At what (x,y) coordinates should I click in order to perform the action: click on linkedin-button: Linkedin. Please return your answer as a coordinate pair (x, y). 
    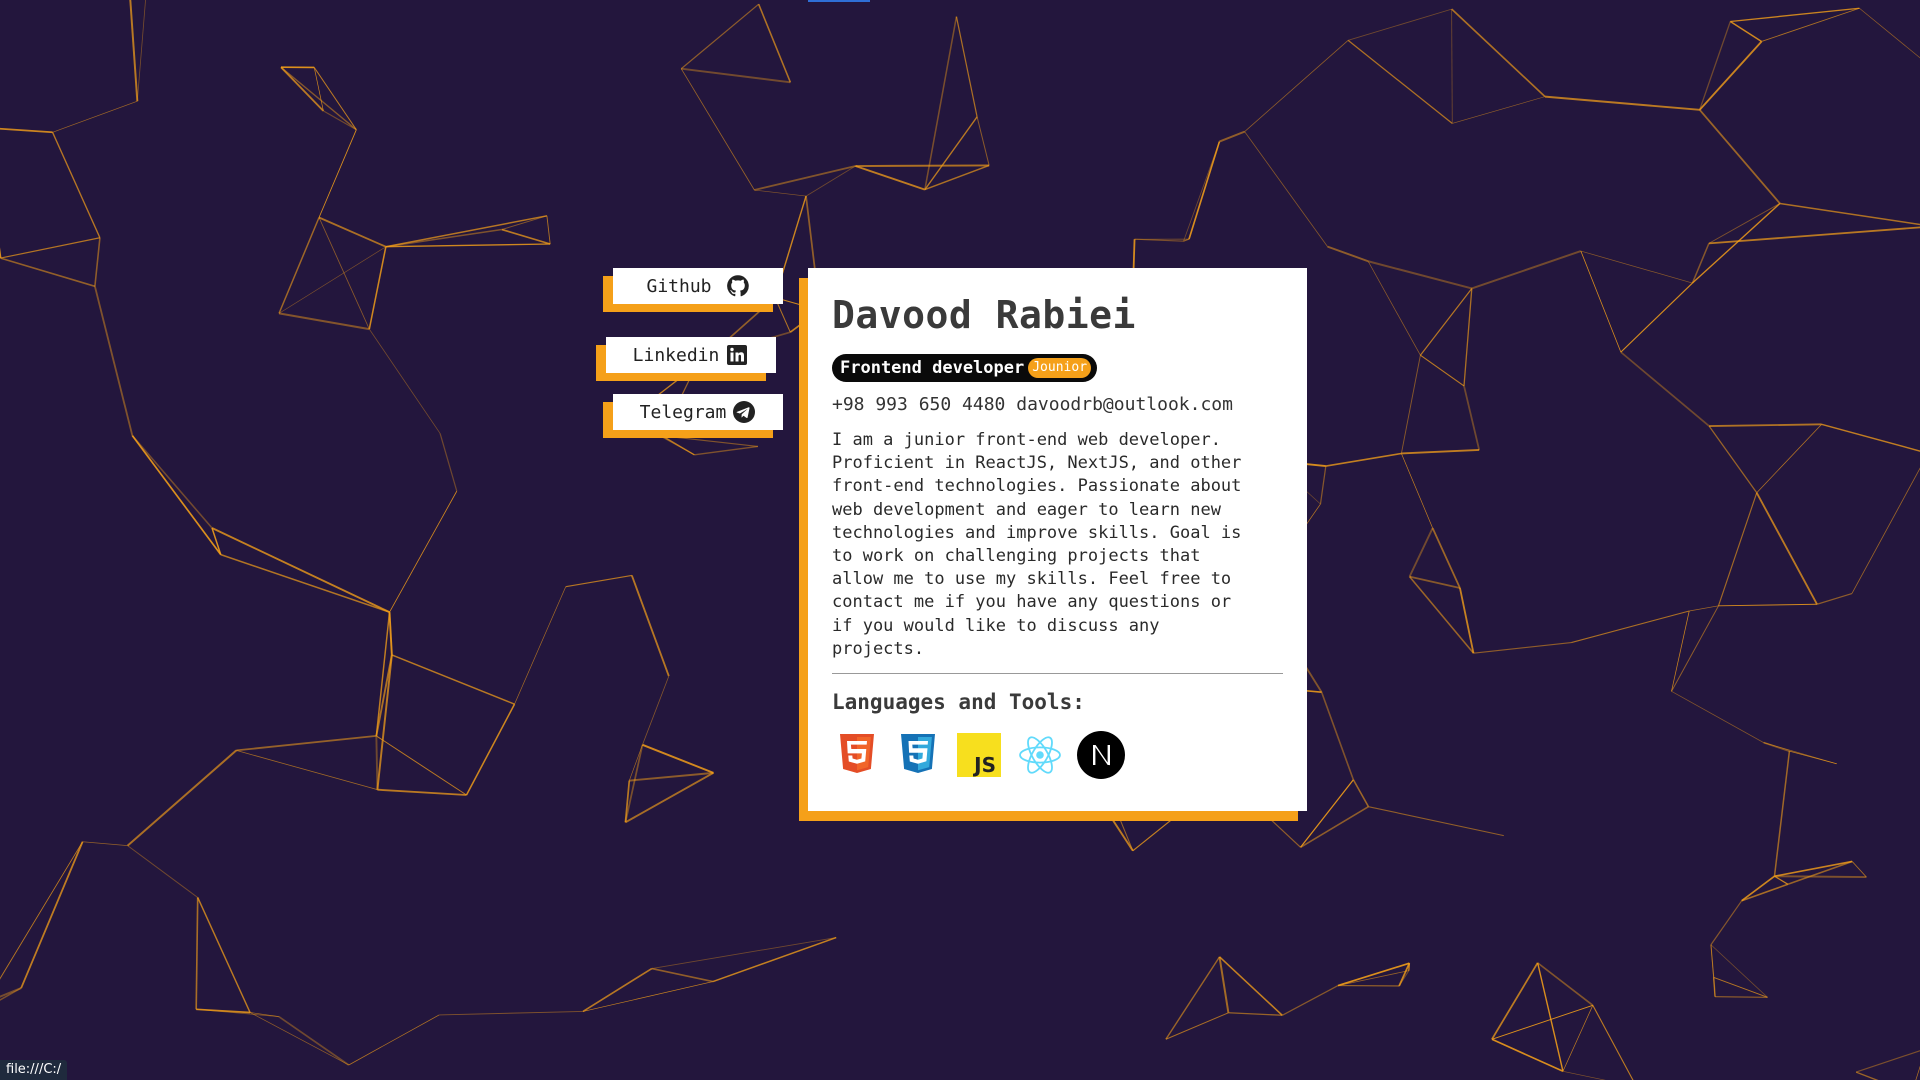
    Looking at the image, I should click on (691, 355).